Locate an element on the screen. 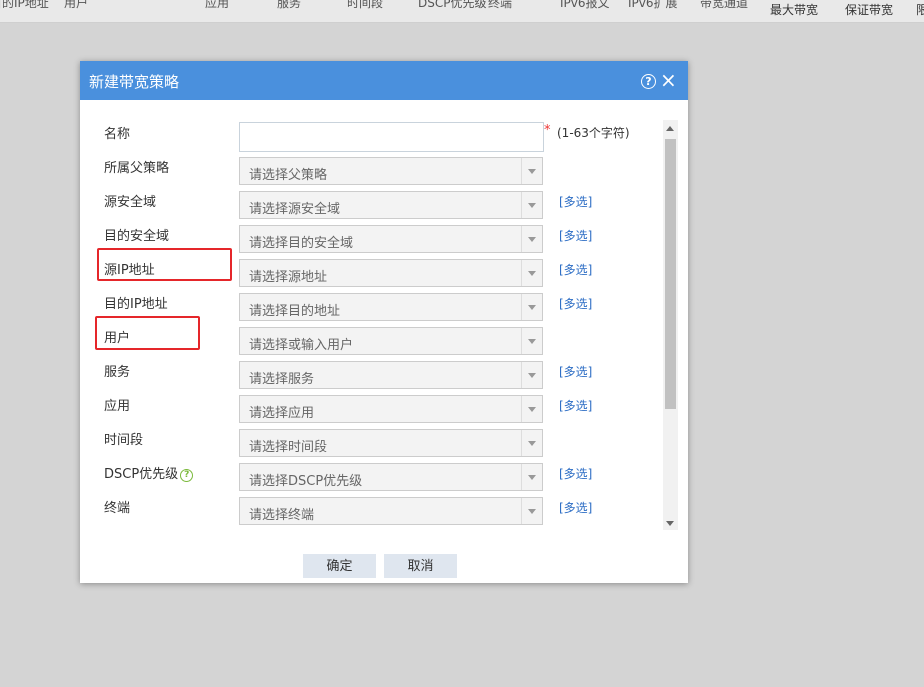  time-range-select: 请选择时间段 is located at coordinates (391, 443).